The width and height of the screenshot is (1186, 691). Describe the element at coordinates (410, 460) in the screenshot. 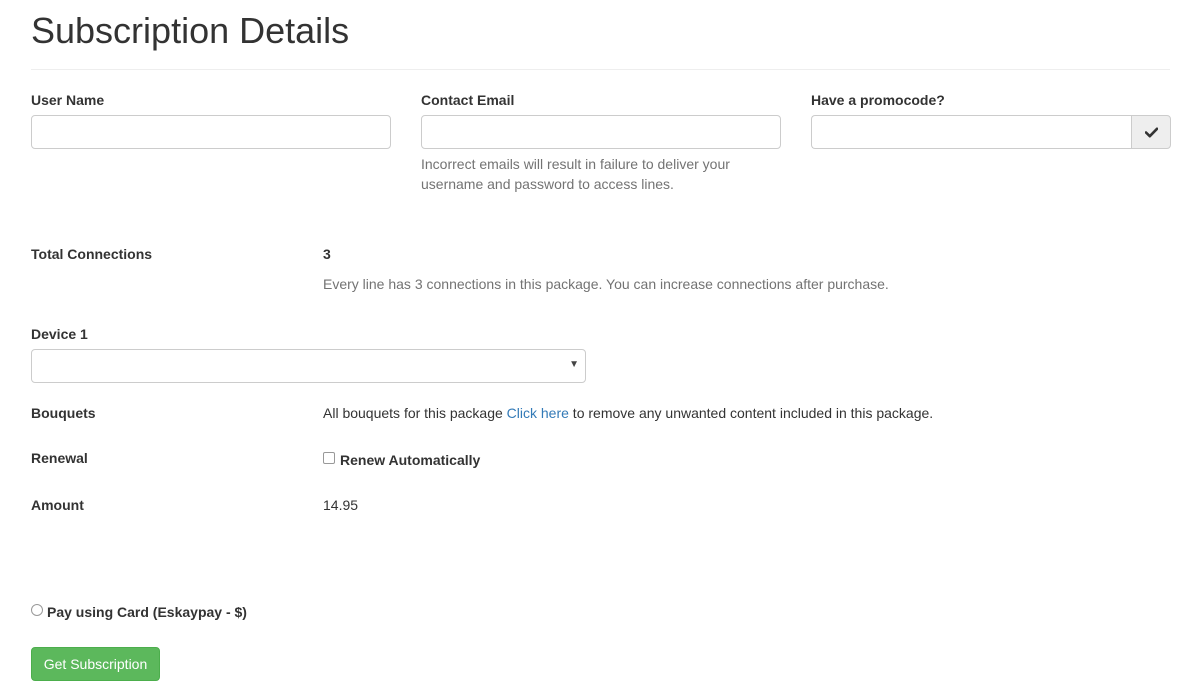

I see `renew-automatically-label: Renew Automatically` at that location.